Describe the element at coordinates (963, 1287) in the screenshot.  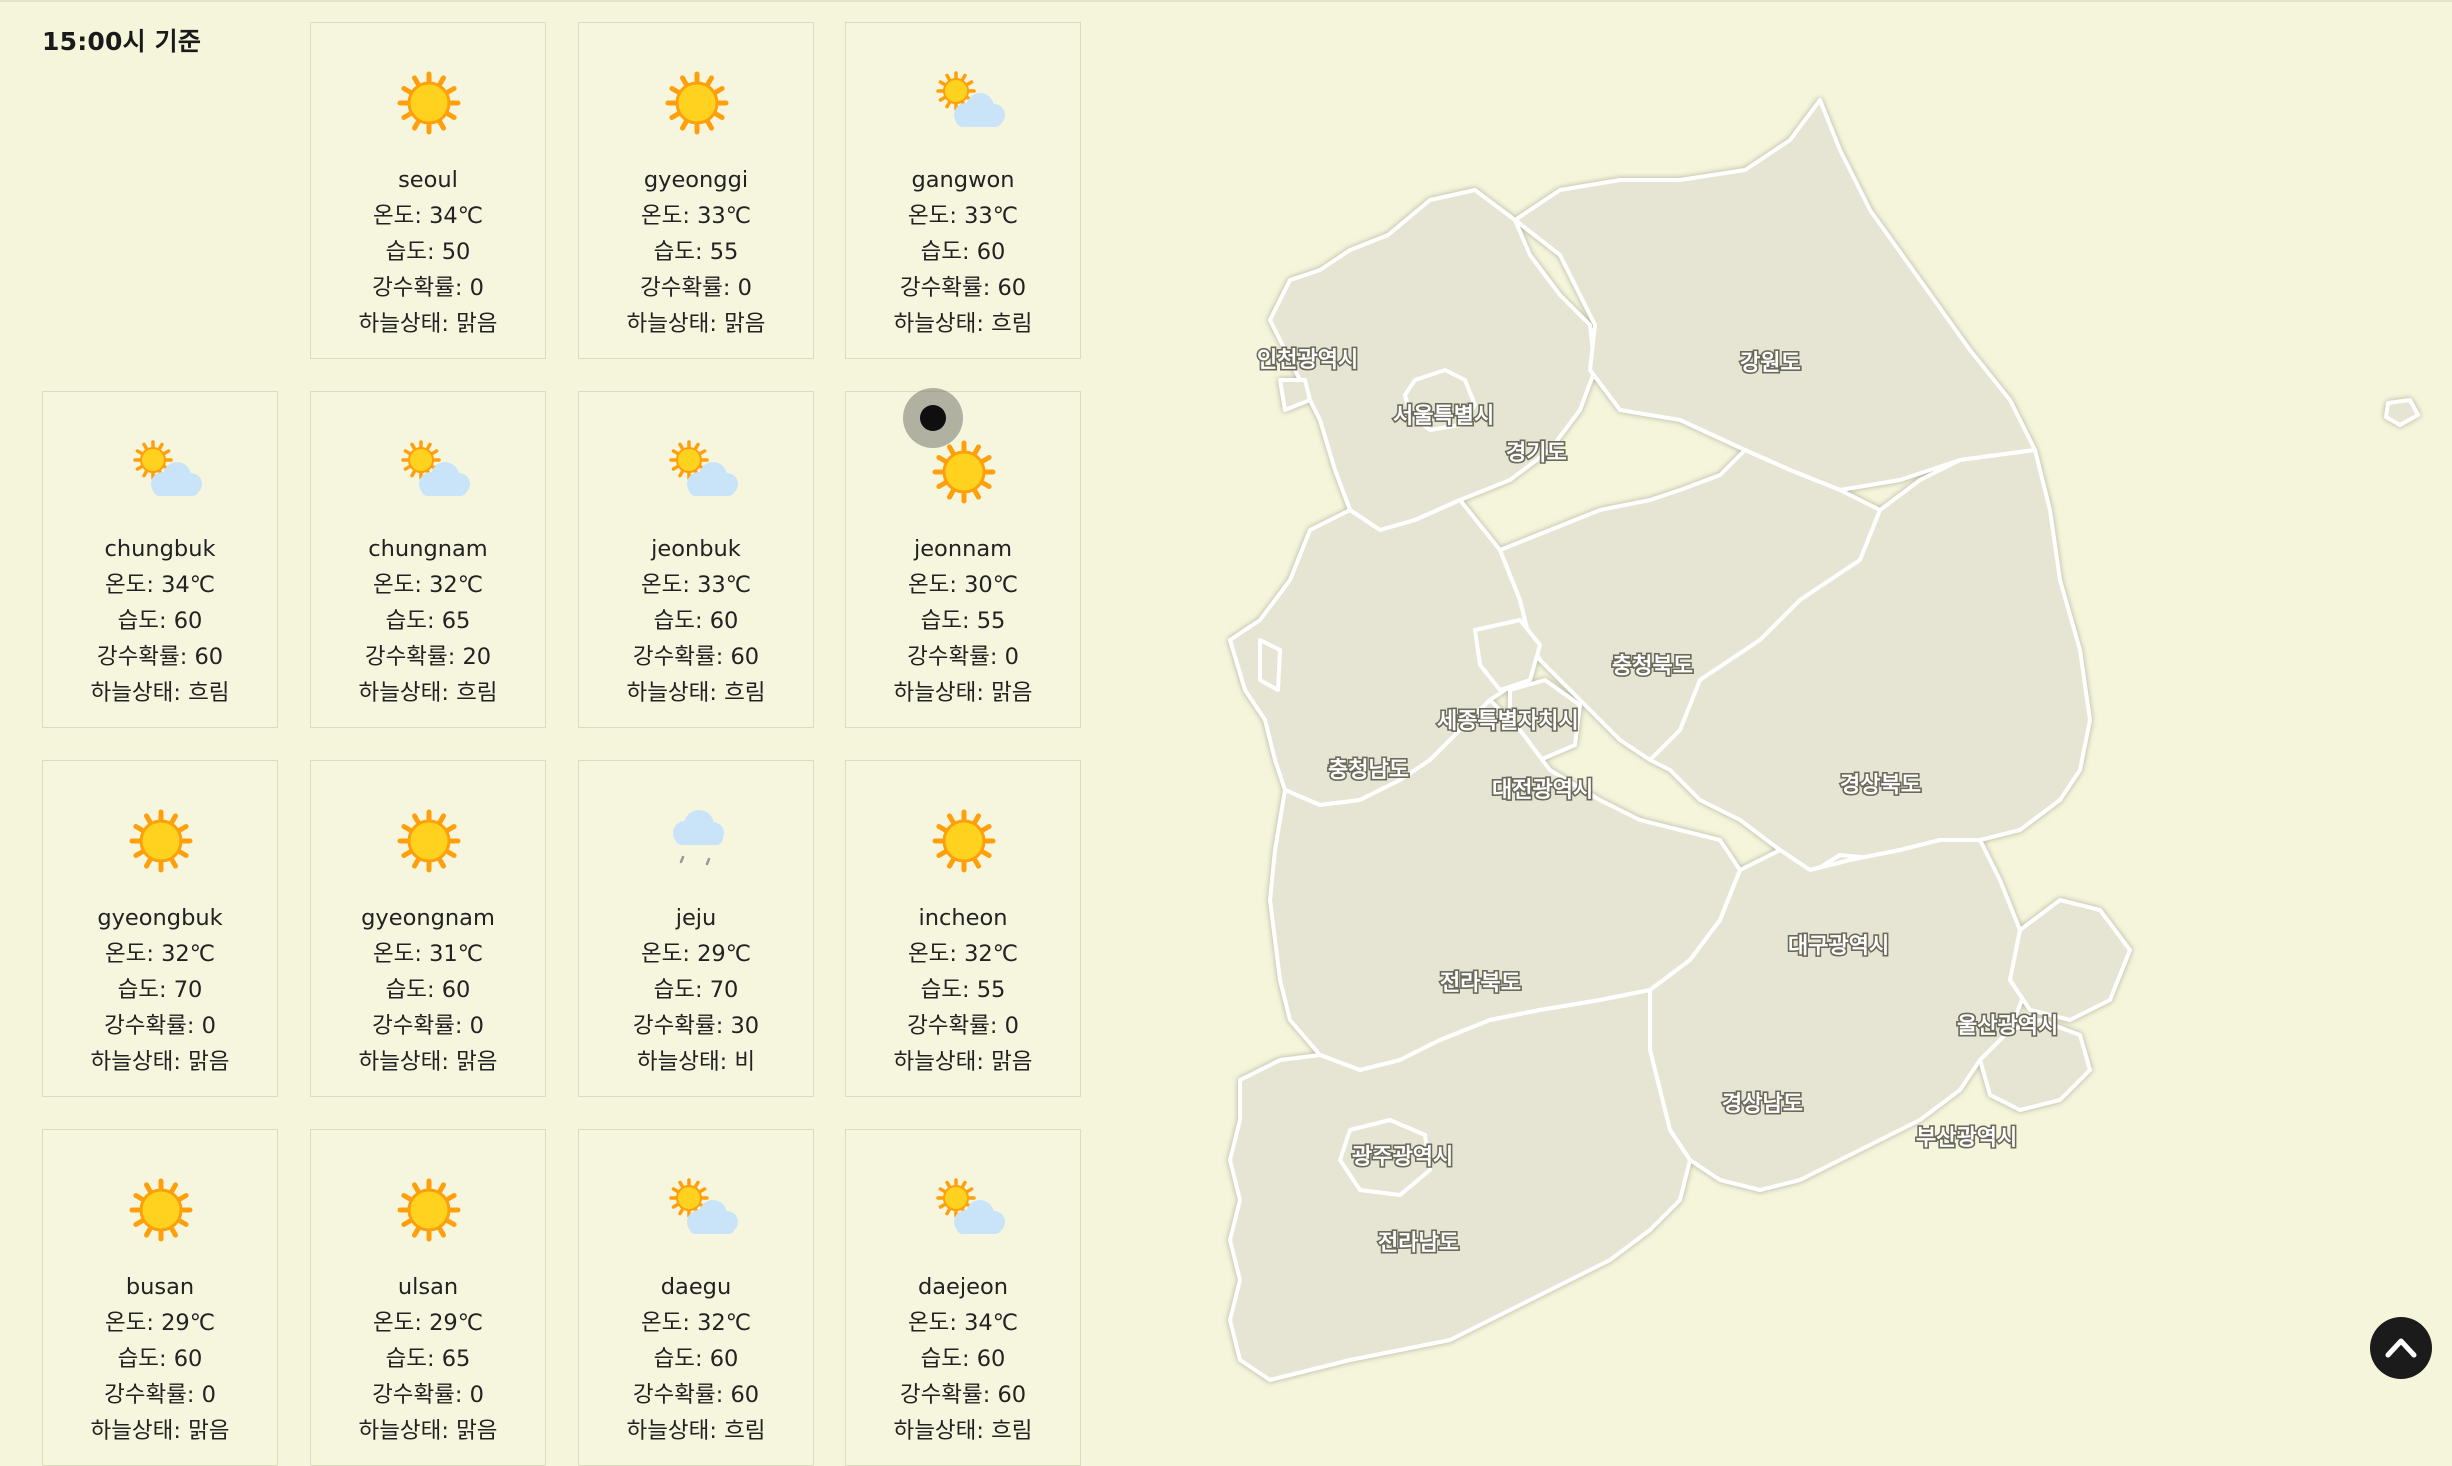
I see `region-name: daejeon` at that location.